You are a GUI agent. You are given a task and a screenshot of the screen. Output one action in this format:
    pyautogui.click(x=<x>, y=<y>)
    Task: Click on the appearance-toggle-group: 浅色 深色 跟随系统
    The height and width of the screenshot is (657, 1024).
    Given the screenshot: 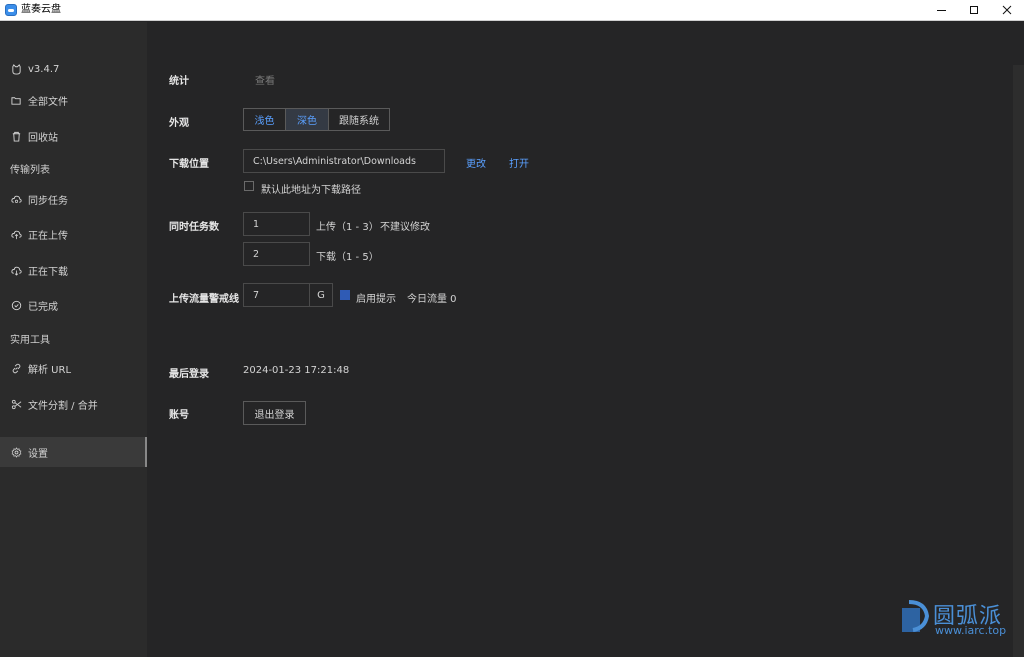 What is the action you would take?
    pyautogui.click(x=316, y=119)
    